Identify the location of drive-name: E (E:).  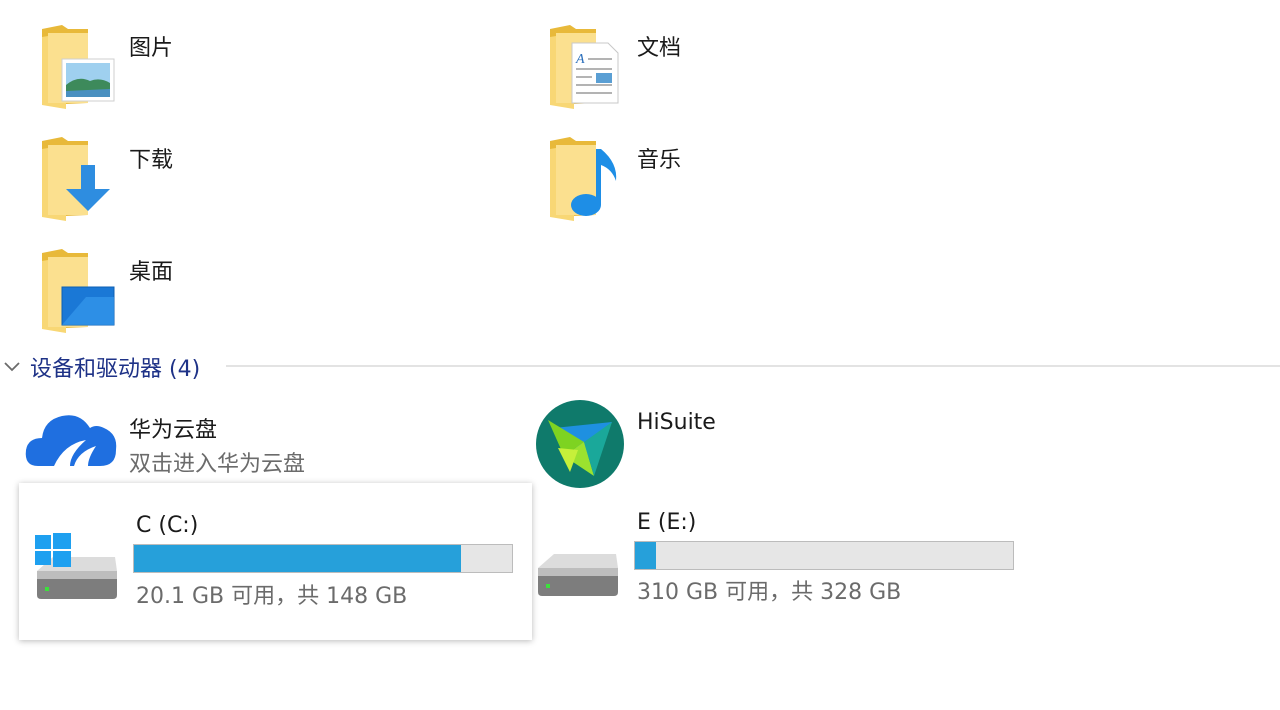
(667, 522).